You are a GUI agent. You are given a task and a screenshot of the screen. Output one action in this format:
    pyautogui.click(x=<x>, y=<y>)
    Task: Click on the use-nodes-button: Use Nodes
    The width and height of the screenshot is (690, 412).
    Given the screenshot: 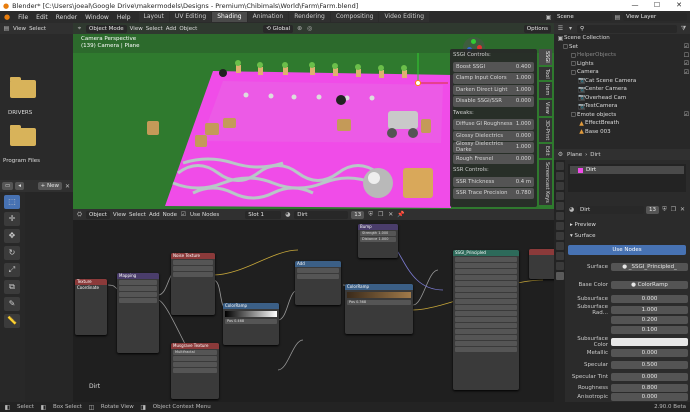 What is the action you would take?
    pyautogui.click(x=627, y=250)
    